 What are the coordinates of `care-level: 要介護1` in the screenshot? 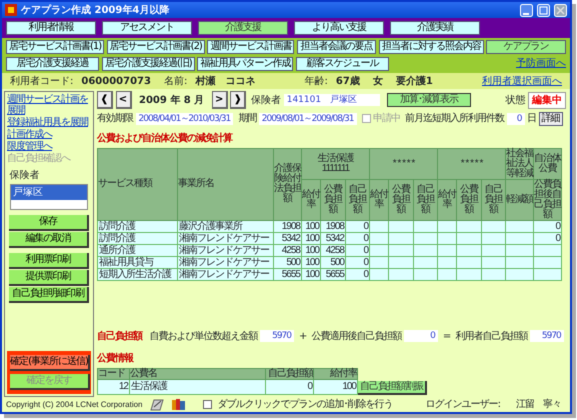 It's located at (414, 81).